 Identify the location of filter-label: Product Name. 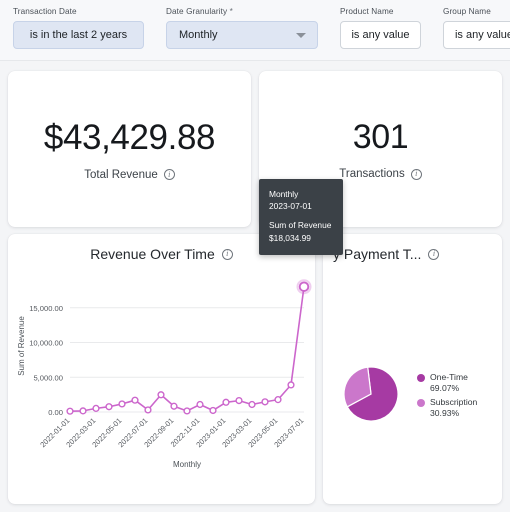
(367, 11).